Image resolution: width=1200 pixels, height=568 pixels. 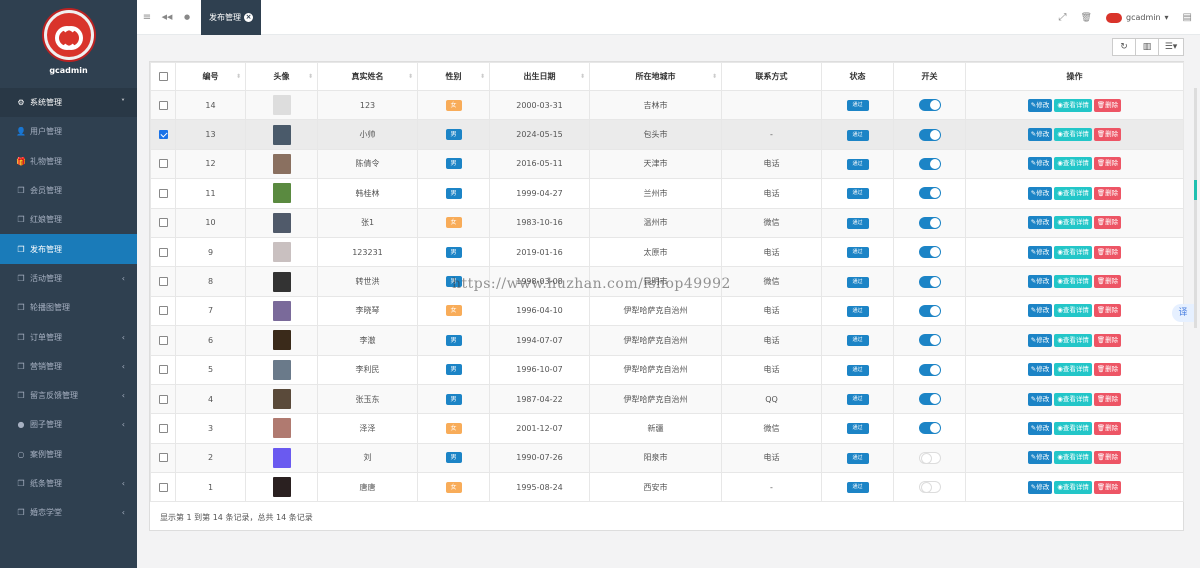 What do you see at coordinates (667, 222) in the screenshot?
I see `table-row: 10 张1 女 1983-10-16 温州市 微信 通过 ✎修改 ◉查看详情 🗑删除` at bounding box center [667, 222].